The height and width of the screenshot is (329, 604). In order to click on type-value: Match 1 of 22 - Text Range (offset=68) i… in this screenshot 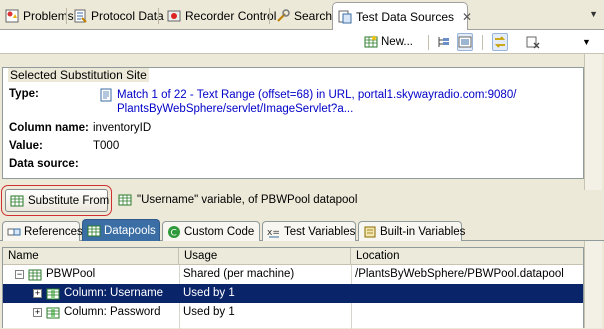, I will do `click(319, 102)`.